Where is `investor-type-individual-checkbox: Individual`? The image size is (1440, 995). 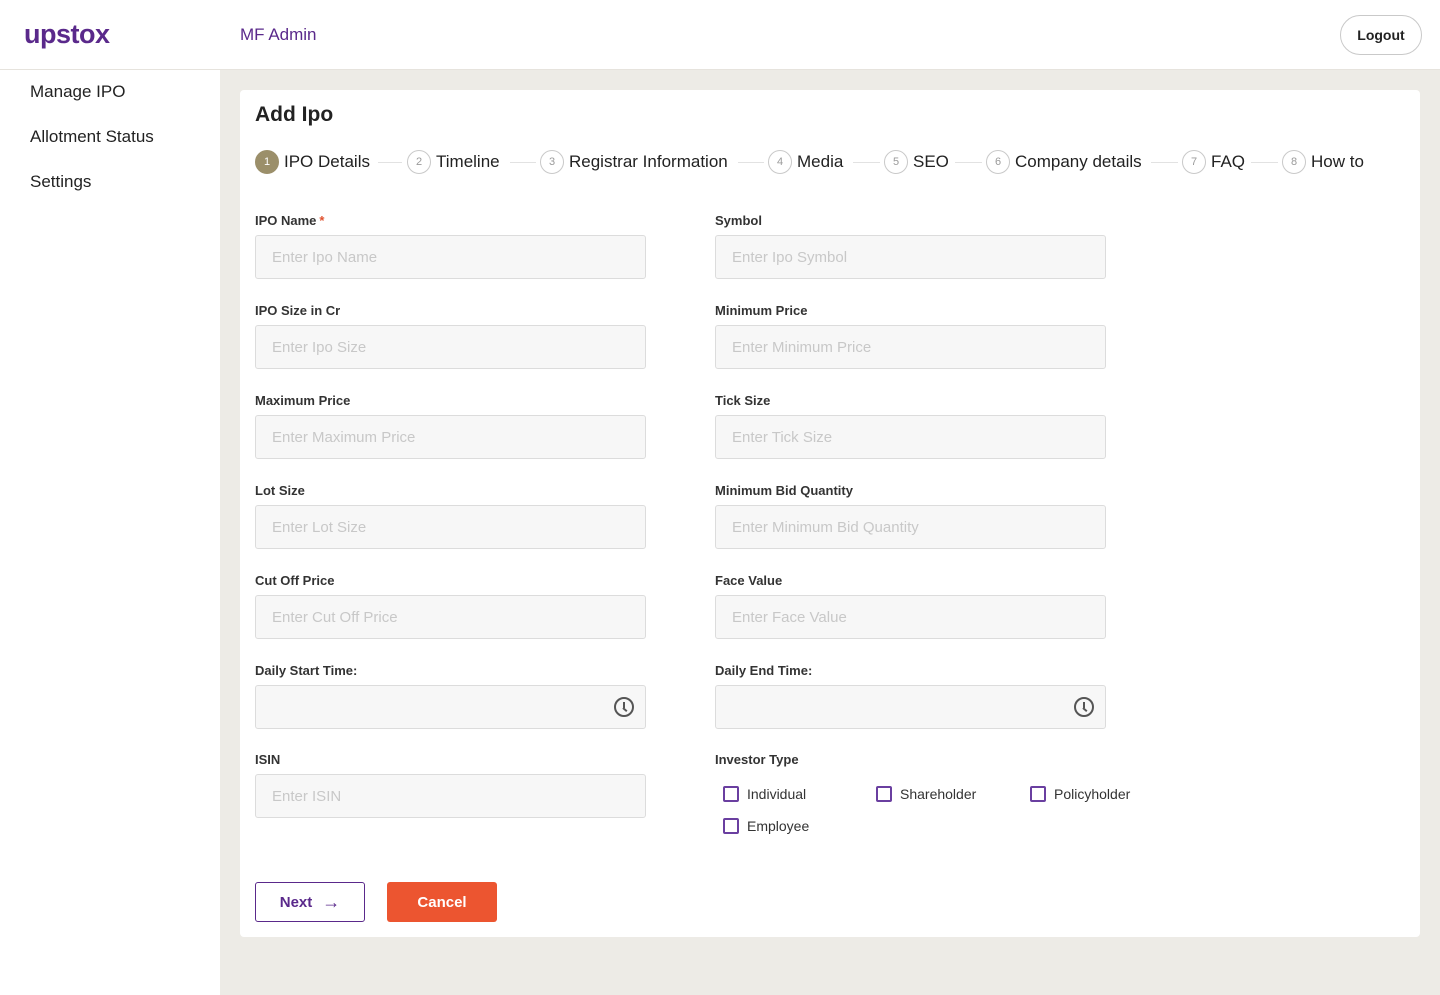 investor-type-individual-checkbox: Individual is located at coordinates (764, 794).